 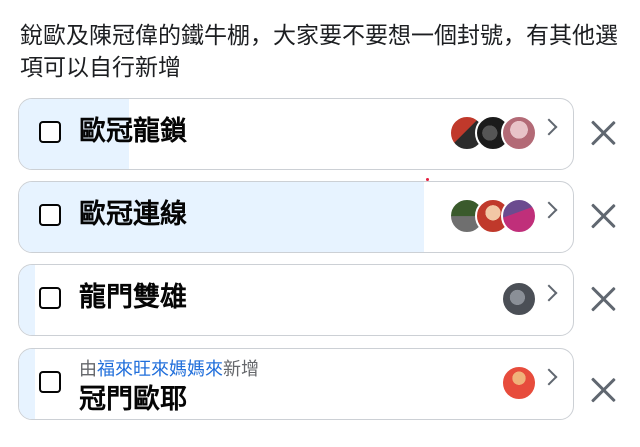 I want to click on option-label: 歐冠龍鎖, so click(x=133, y=131).